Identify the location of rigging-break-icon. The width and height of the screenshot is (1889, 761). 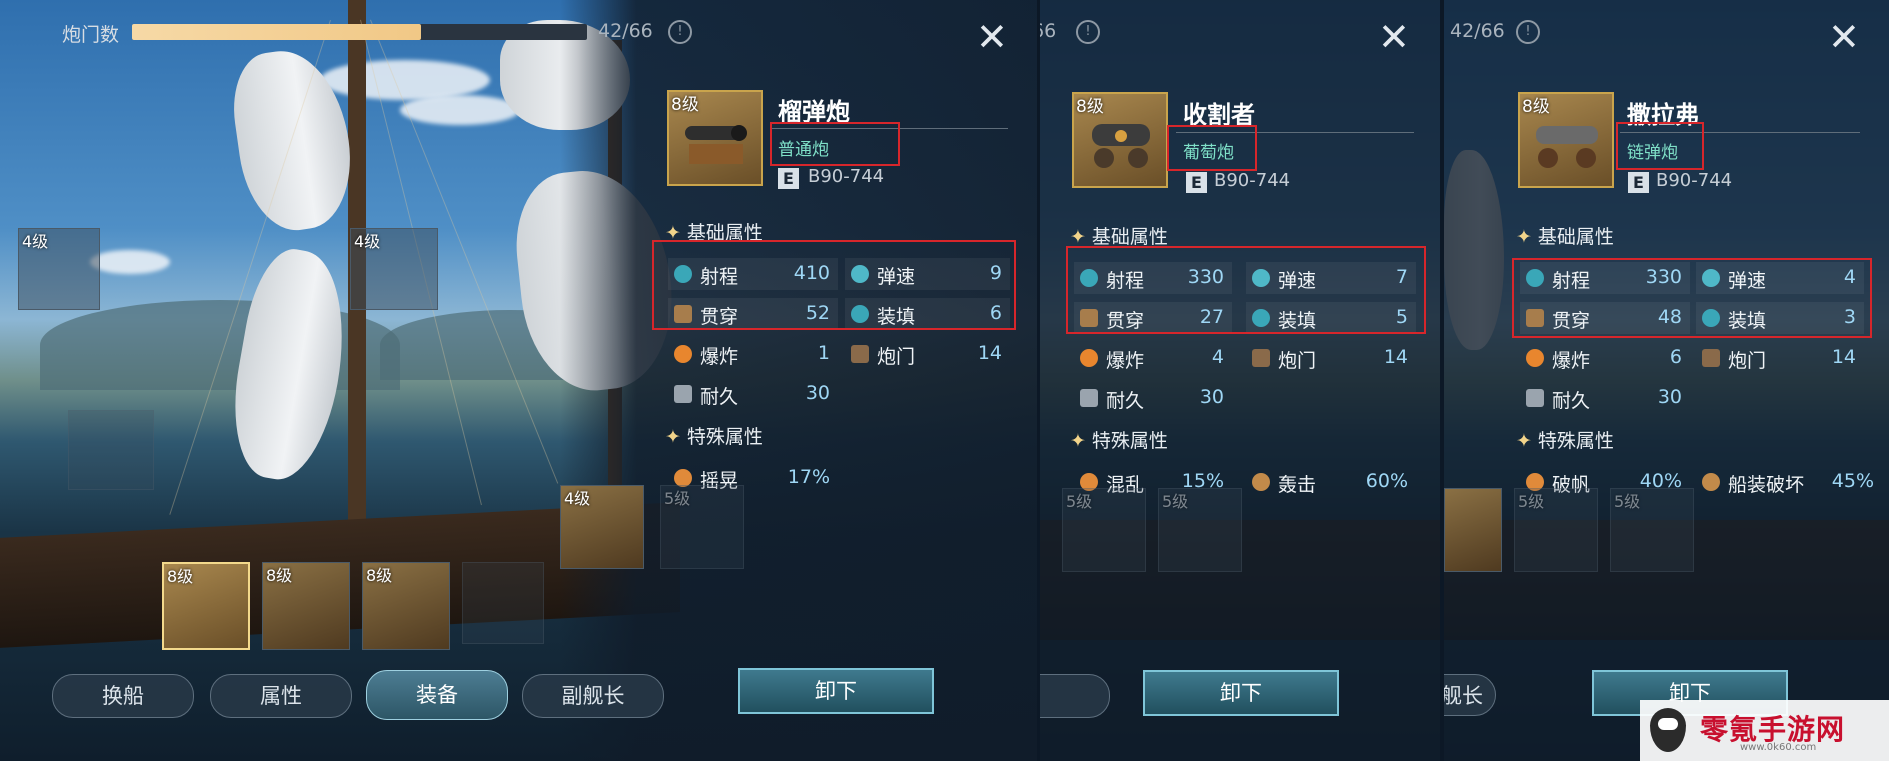
(1711, 482).